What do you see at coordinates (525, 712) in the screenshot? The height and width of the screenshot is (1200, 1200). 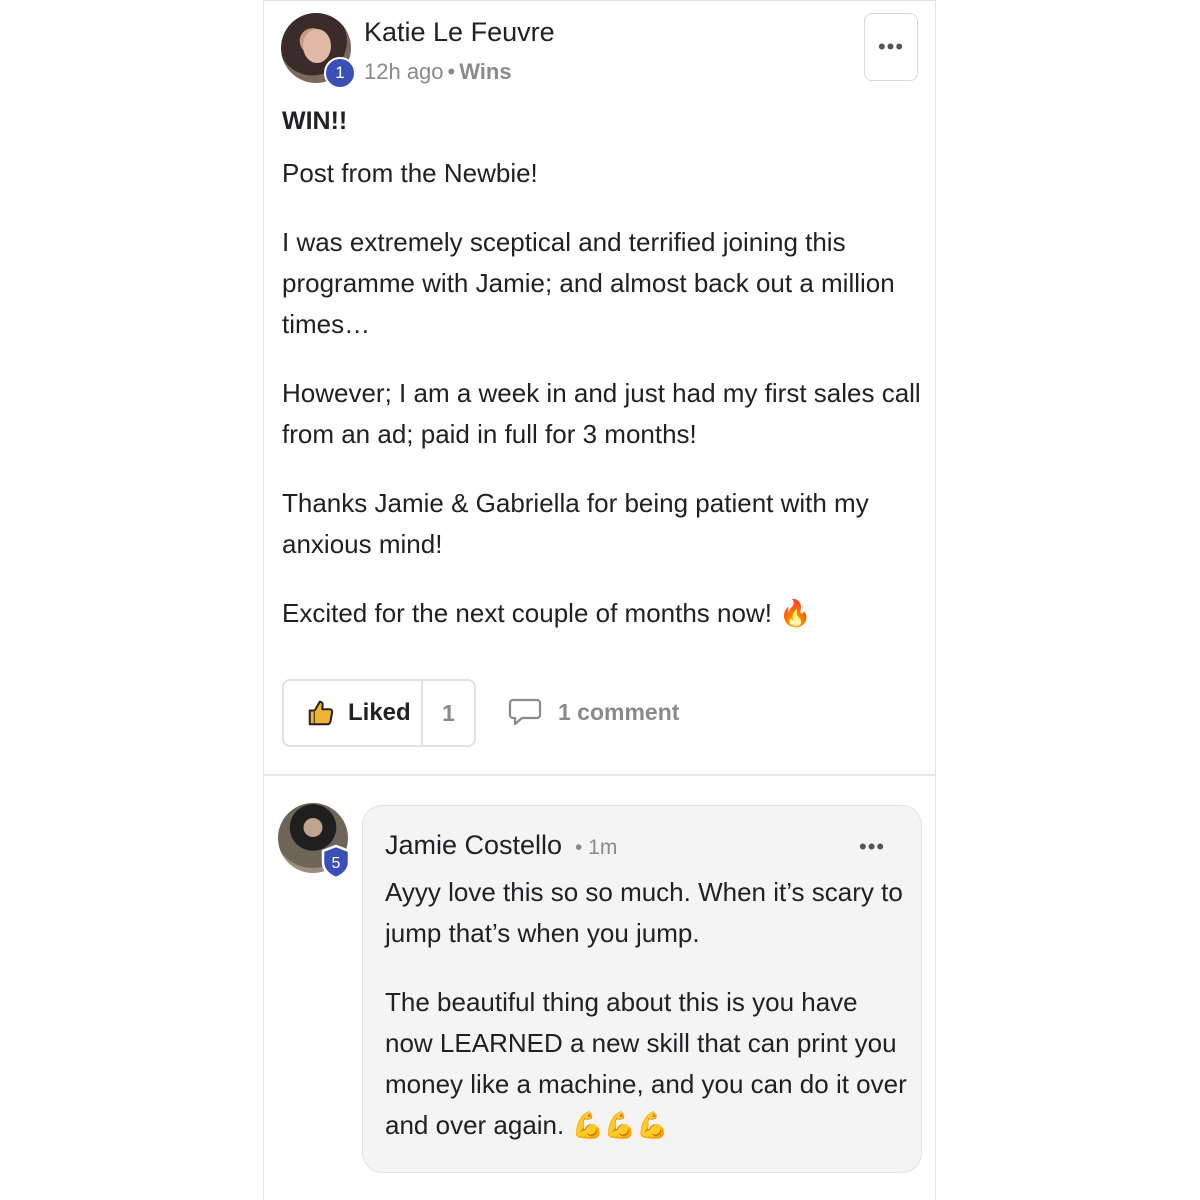 I see `speech-bubble-icon` at bounding box center [525, 712].